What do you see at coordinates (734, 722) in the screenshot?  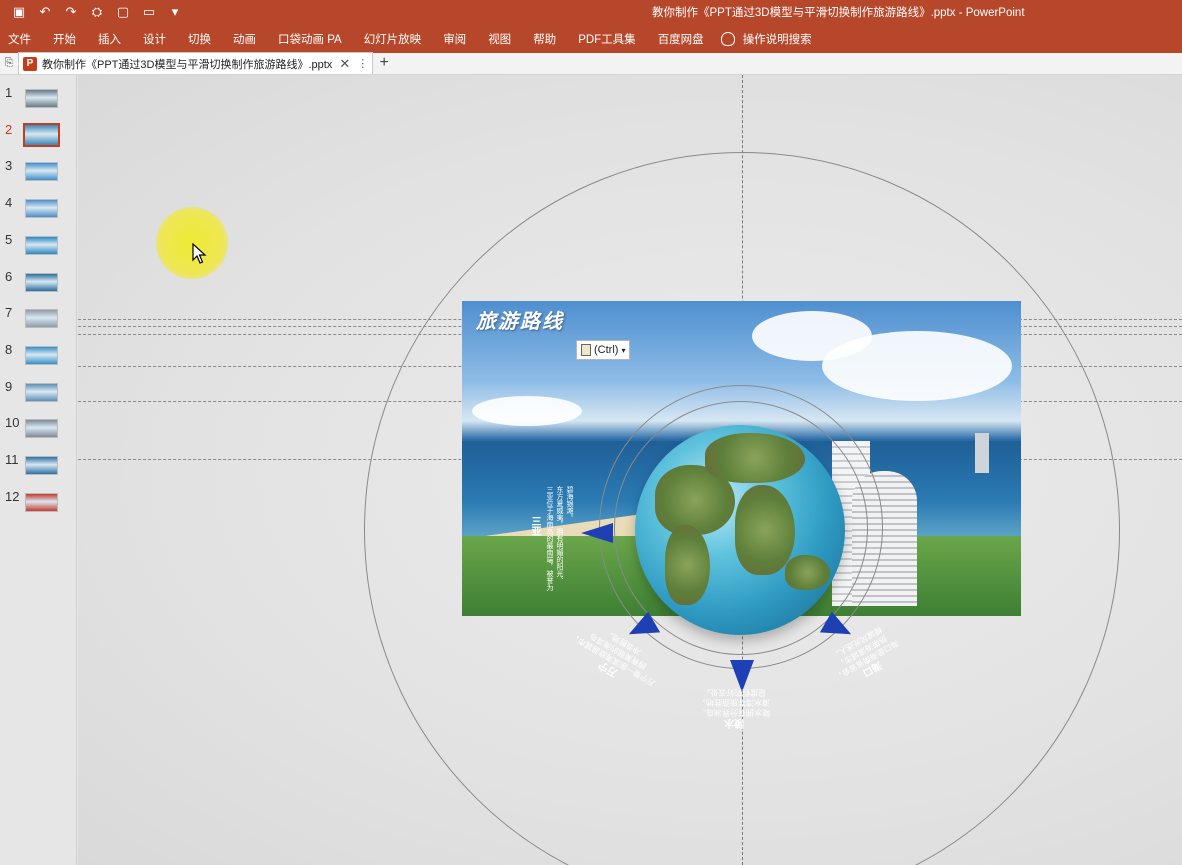 I see `caption-heading: 陵水` at bounding box center [734, 722].